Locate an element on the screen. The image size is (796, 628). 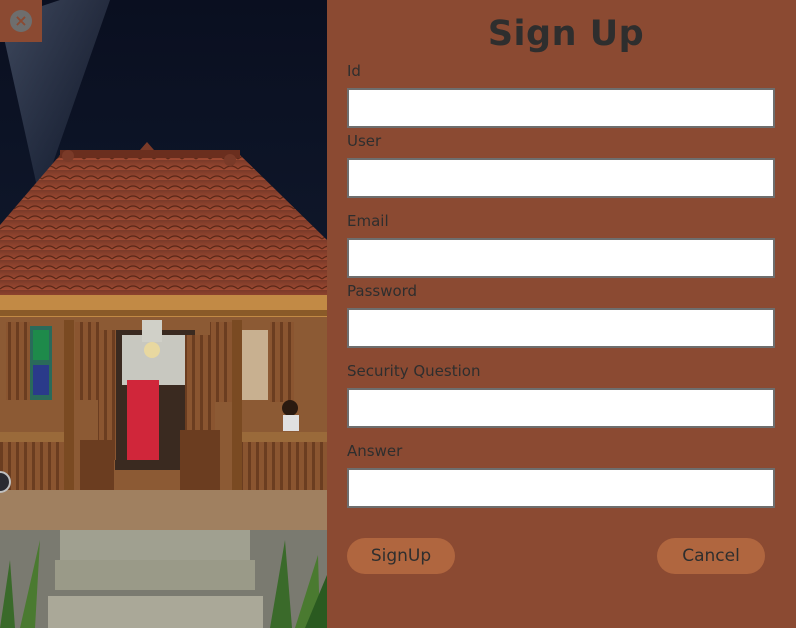
close-icon: × is located at coordinates (21, 21).